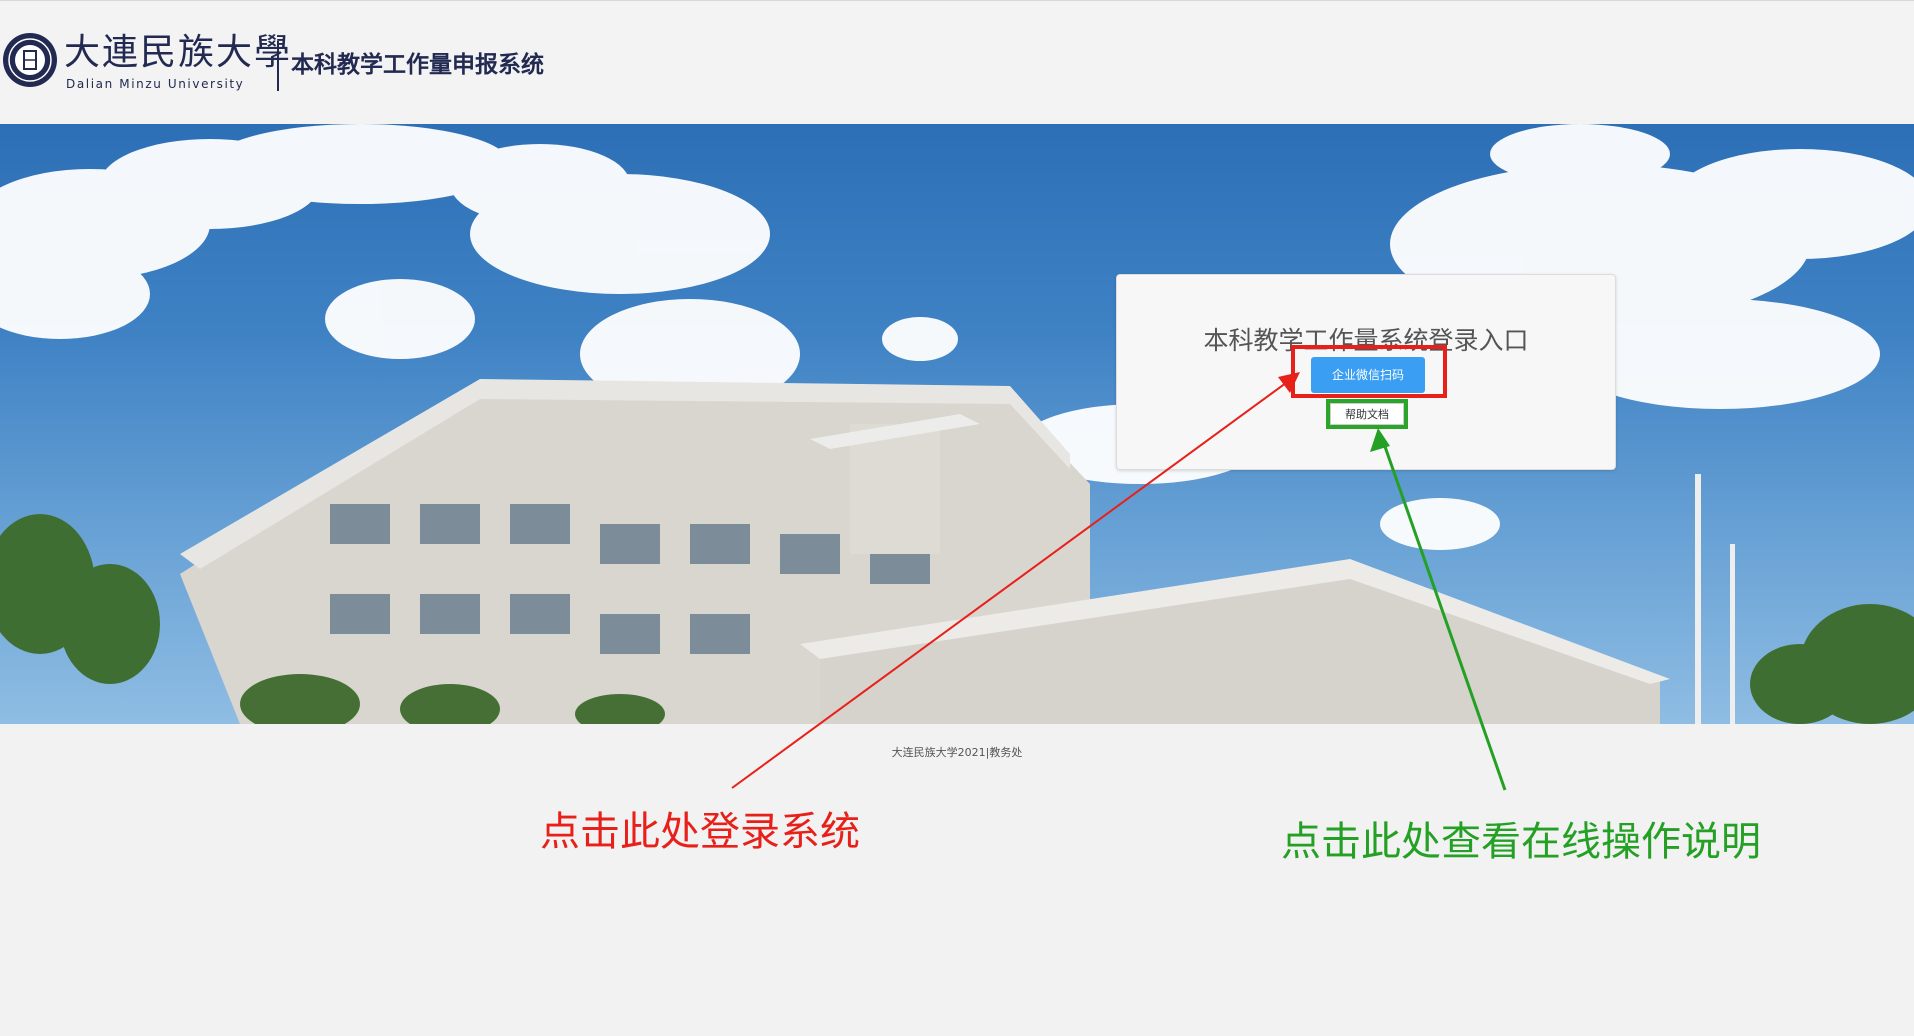 The height and width of the screenshot is (1036, 1914). What do you see at coordinates (700, 832) in the screenshot?
I see `login-hint-annotation: 点击此处登录系统` at bounding box center [700, 832].